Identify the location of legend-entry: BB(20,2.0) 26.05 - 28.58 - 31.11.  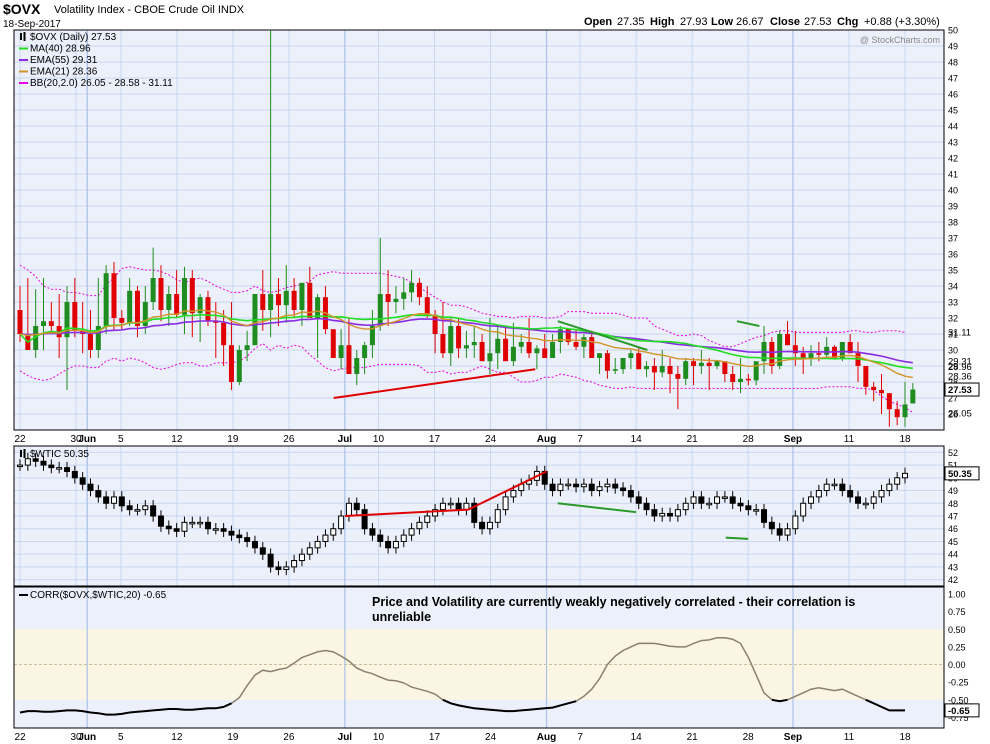
(101, 83).